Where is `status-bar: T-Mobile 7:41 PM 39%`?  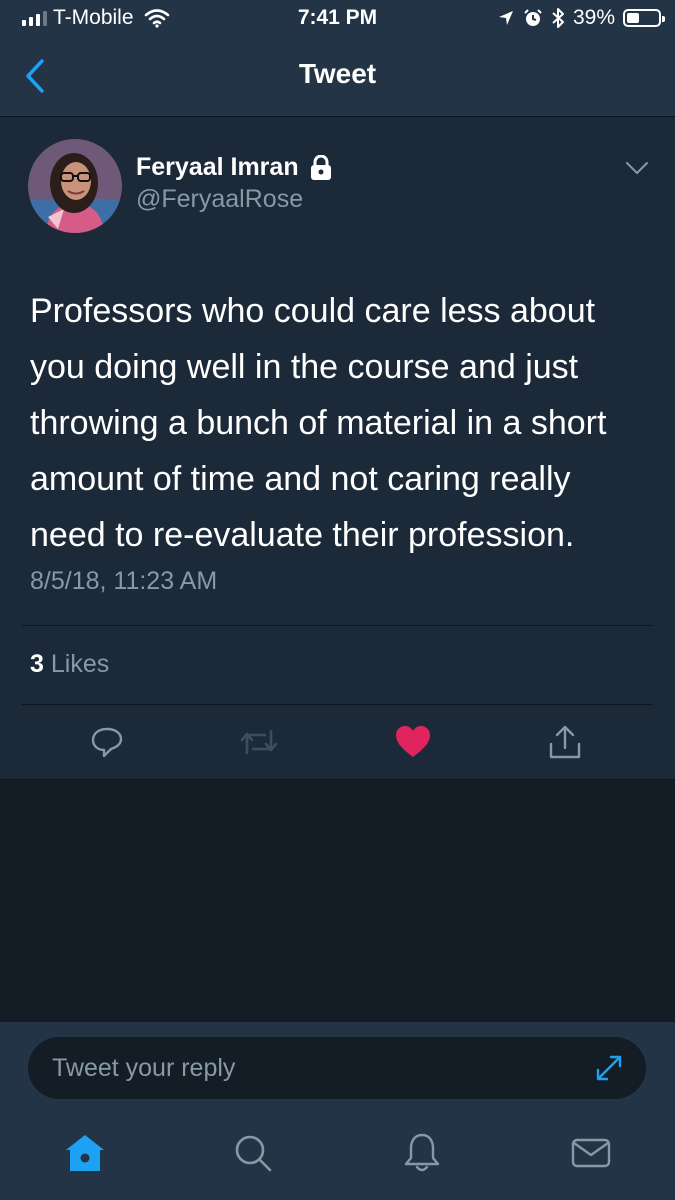
status-bar: T-Mobile 7:41 PM 39% is located at coordinates (337, 19).